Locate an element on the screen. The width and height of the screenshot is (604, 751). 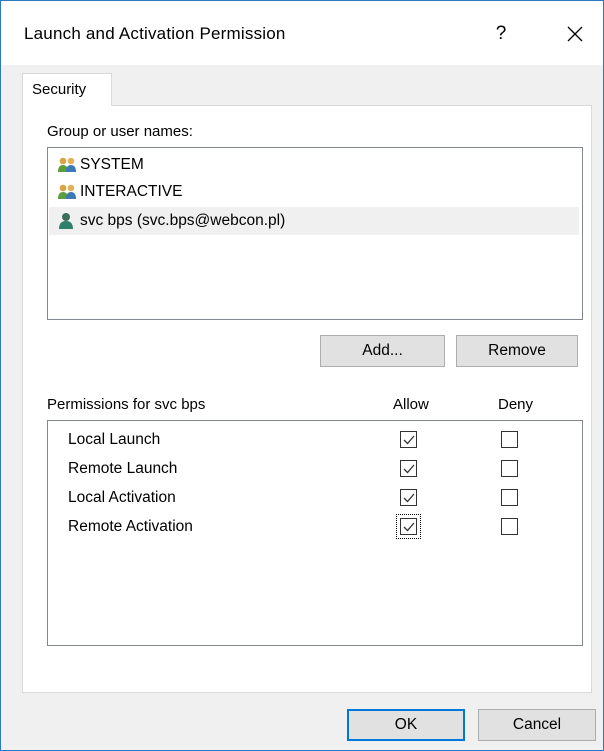
deny-column-header: Deny is located at coordinates (516, 404).